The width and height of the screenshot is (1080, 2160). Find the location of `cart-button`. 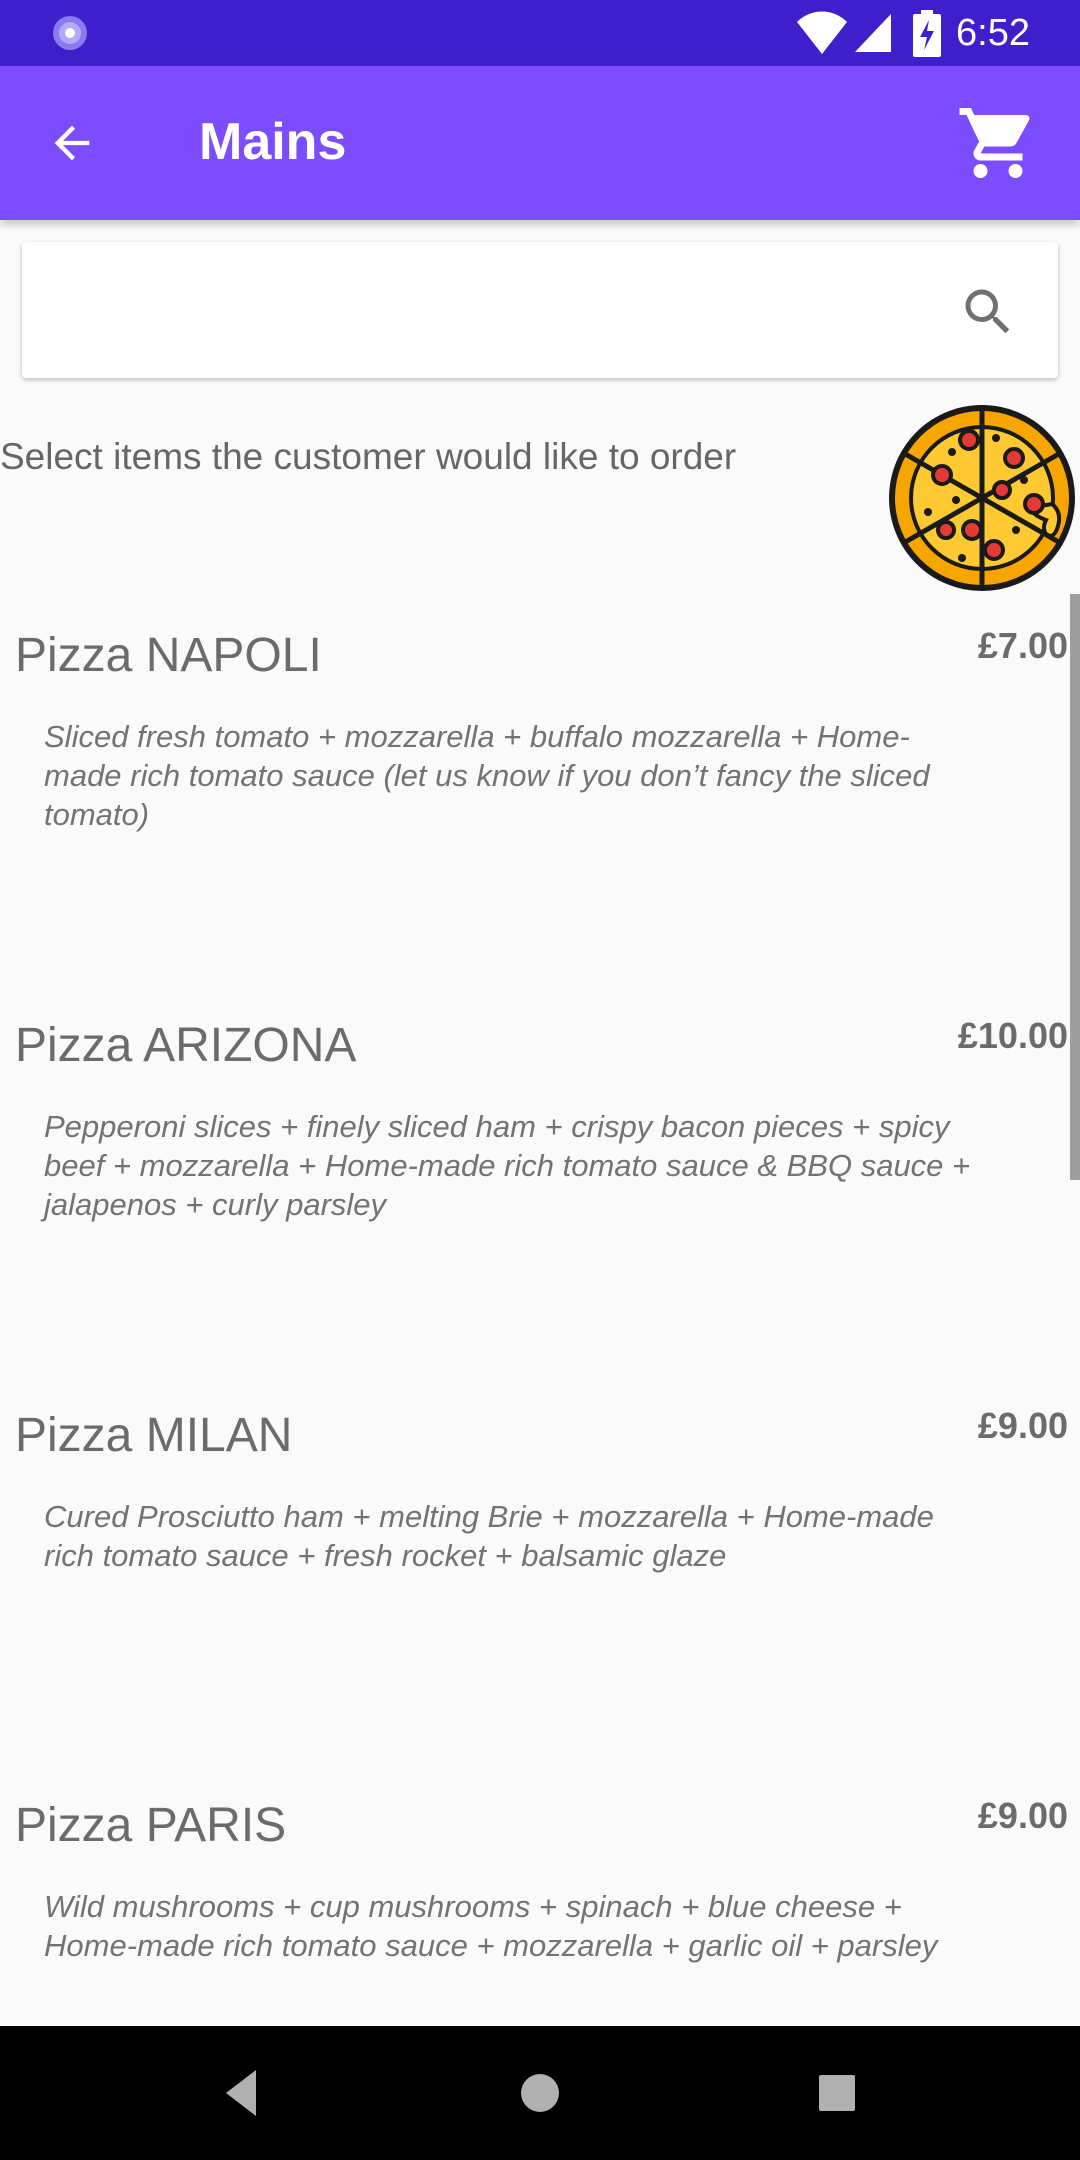

cart-button is located at coordinates (998, 143).